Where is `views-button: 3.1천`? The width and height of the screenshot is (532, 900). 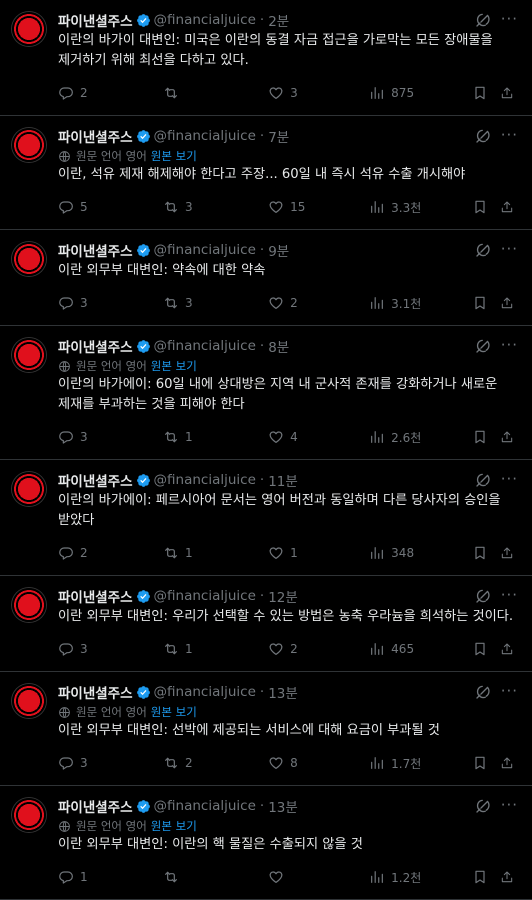
views-button: 3.1천 is located at coordinates (420, 303).